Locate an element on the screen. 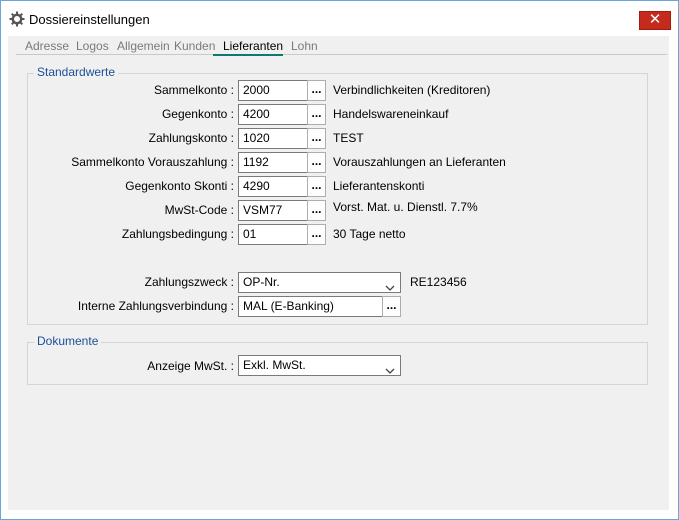  sammelkonto-input: 2000 is located at coordinates (273, 90).